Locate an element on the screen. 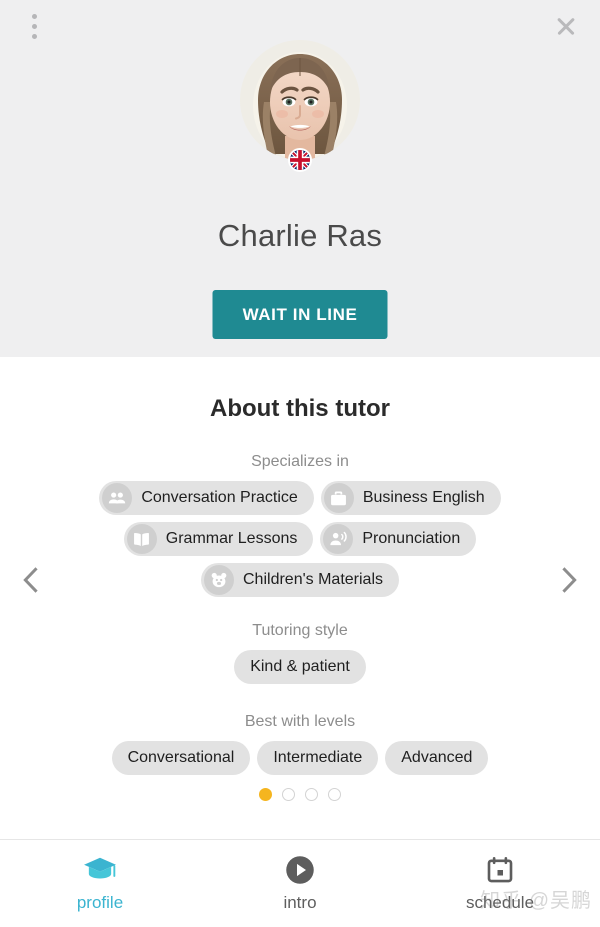 The image size is (600, 927). chevron-left-icon is located at coordinates (31, 580).